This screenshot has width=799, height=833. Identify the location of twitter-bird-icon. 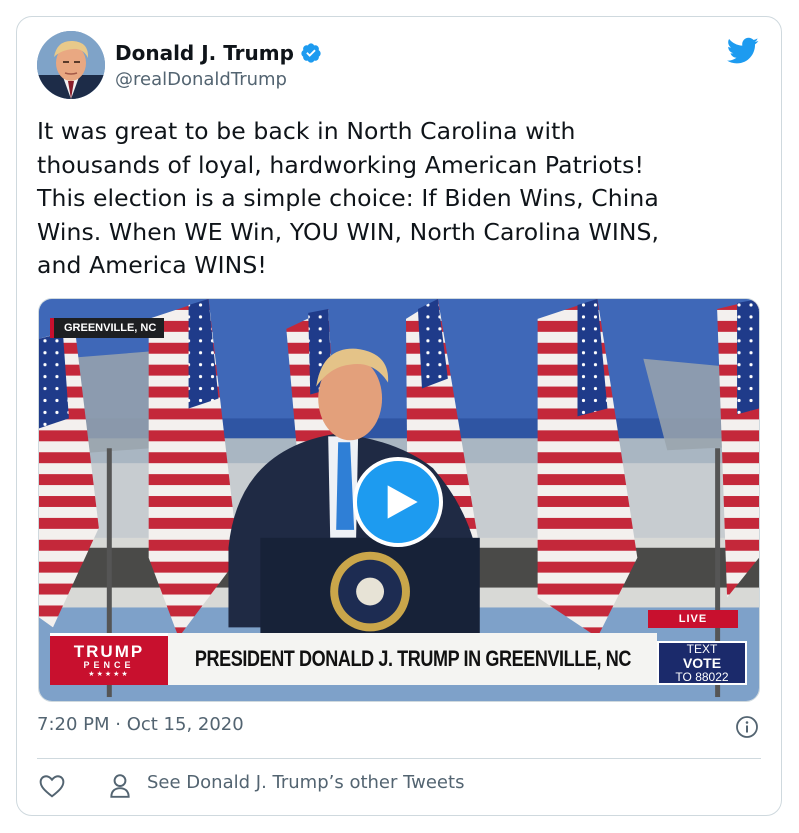
(743, 51).